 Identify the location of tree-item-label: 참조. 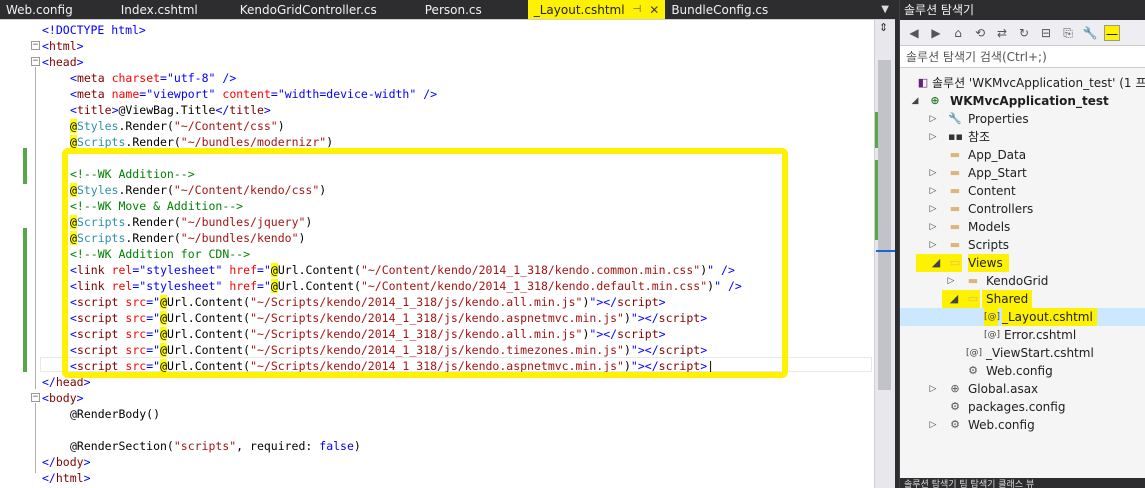
(979, 137).